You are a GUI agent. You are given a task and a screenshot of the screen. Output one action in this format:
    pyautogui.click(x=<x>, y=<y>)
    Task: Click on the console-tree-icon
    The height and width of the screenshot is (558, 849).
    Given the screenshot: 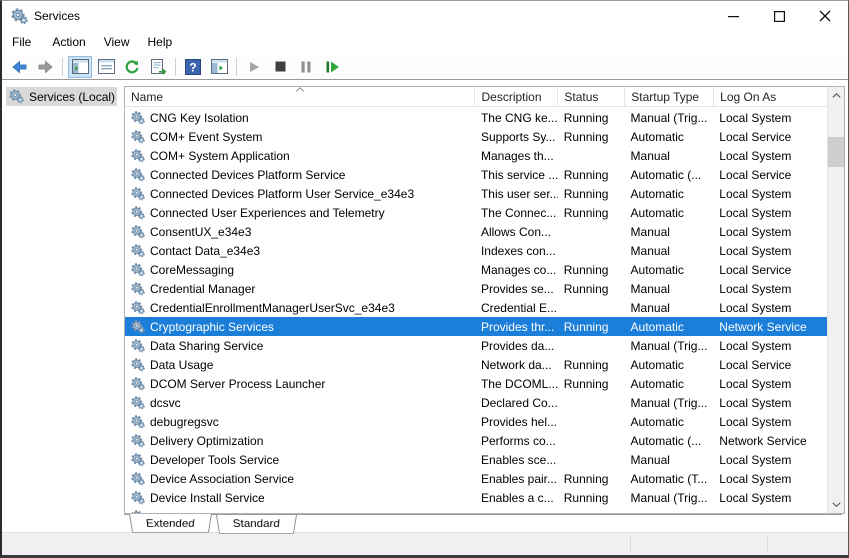 What is the action you would take?
    pyautogui.click(x=80, y=66)
    